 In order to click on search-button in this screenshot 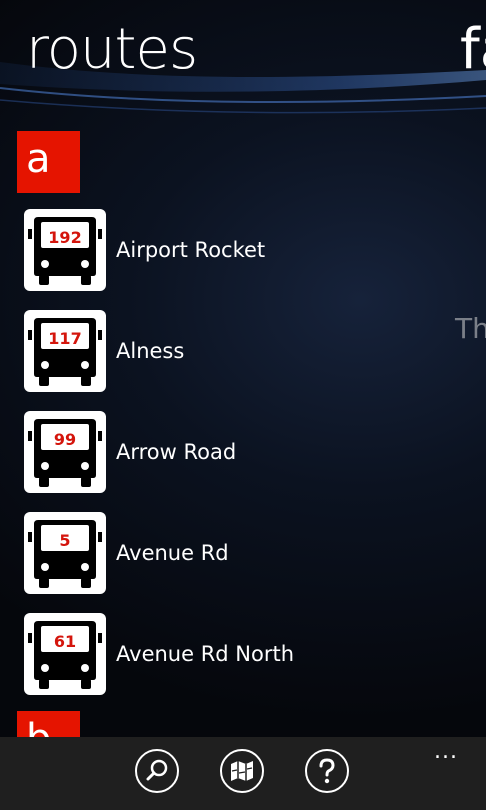, I will do `click(157, 771)`.